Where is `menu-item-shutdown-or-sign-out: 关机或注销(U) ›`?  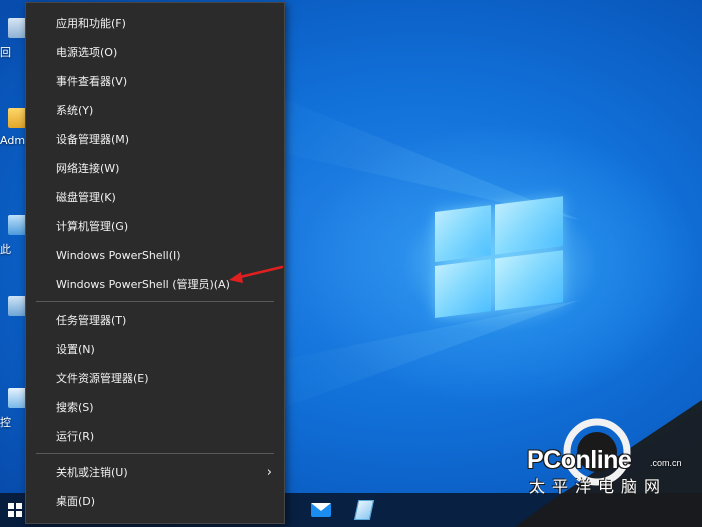
menu-item-shutdown-or-sign-out: 关机或注销(U) › is located at coordinates (155, 472).